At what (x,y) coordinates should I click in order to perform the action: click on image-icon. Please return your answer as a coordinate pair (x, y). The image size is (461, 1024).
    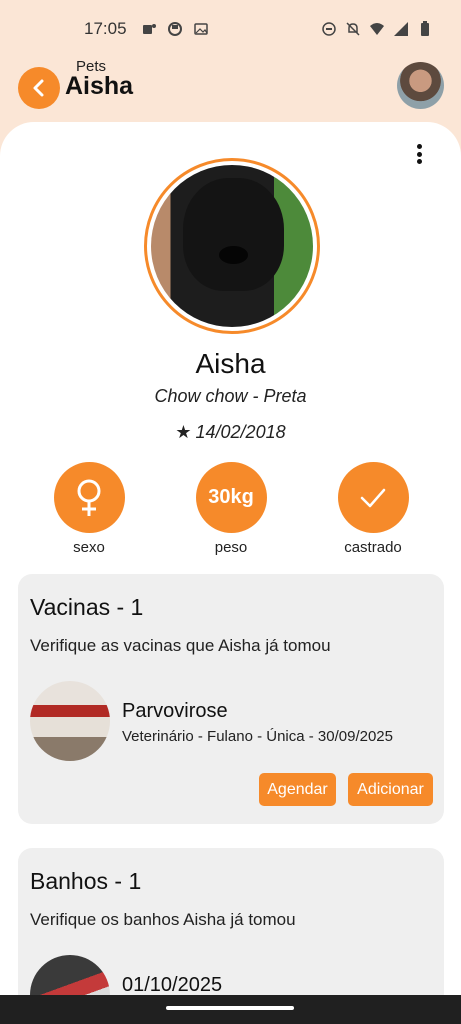
    Looking at the image, I should click on (200, 29).